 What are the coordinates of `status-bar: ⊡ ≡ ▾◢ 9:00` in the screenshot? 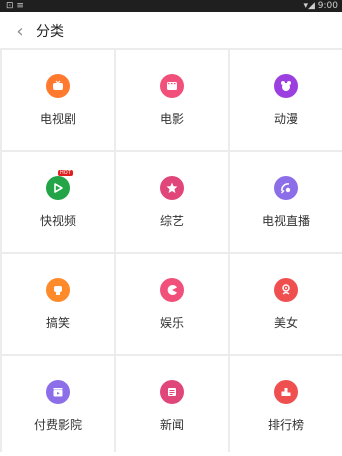 It's located at (171, 6).